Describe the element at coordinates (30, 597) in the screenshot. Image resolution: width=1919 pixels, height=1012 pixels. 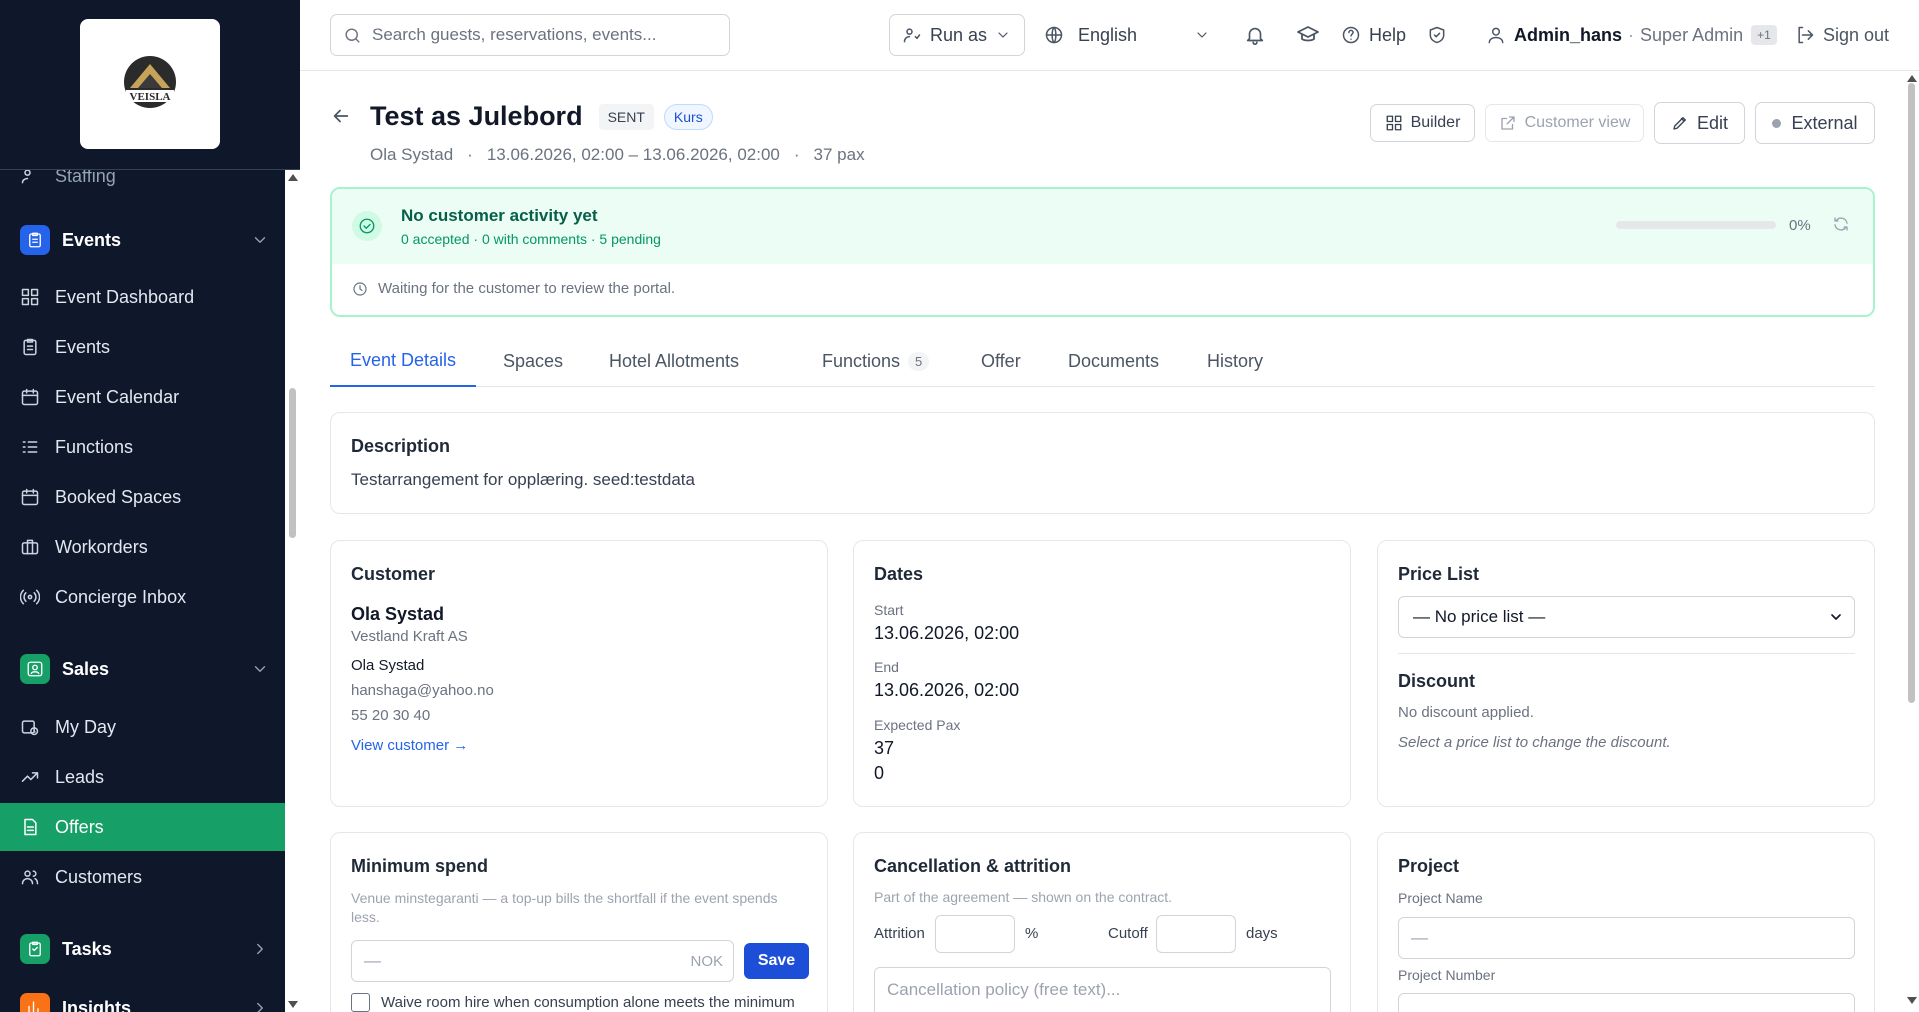
I see `broadcast-icon` at that location.